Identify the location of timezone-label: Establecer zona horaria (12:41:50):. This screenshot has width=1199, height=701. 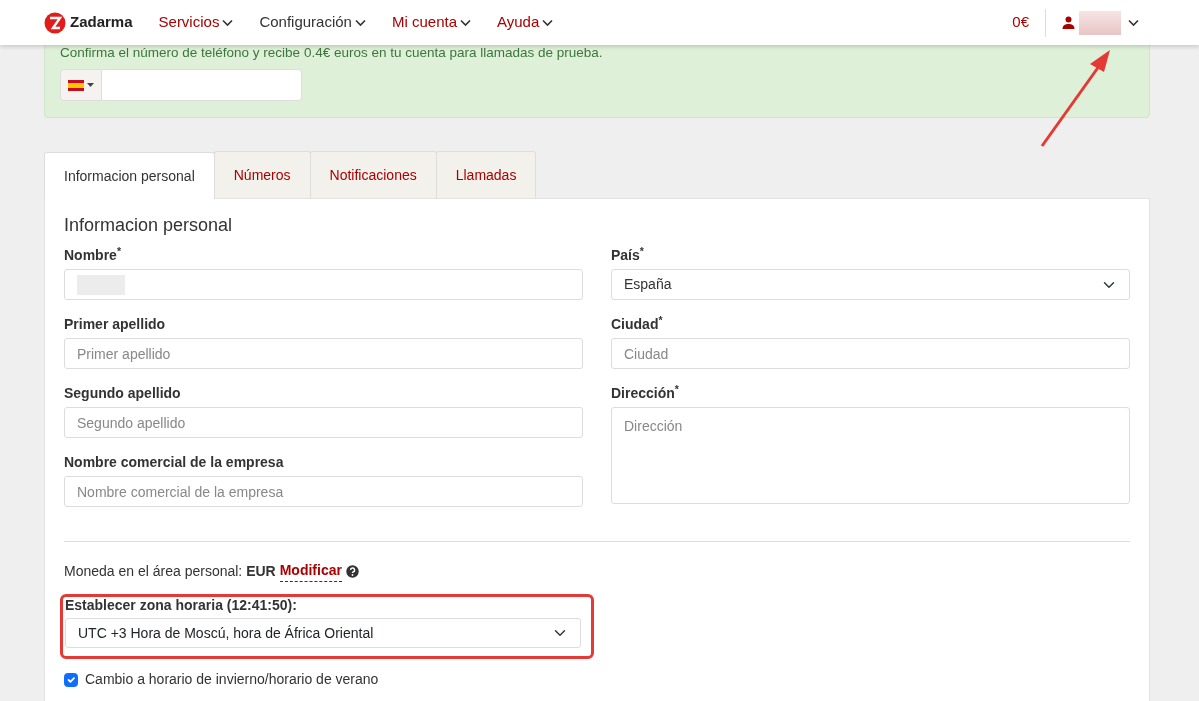
(181, 605).